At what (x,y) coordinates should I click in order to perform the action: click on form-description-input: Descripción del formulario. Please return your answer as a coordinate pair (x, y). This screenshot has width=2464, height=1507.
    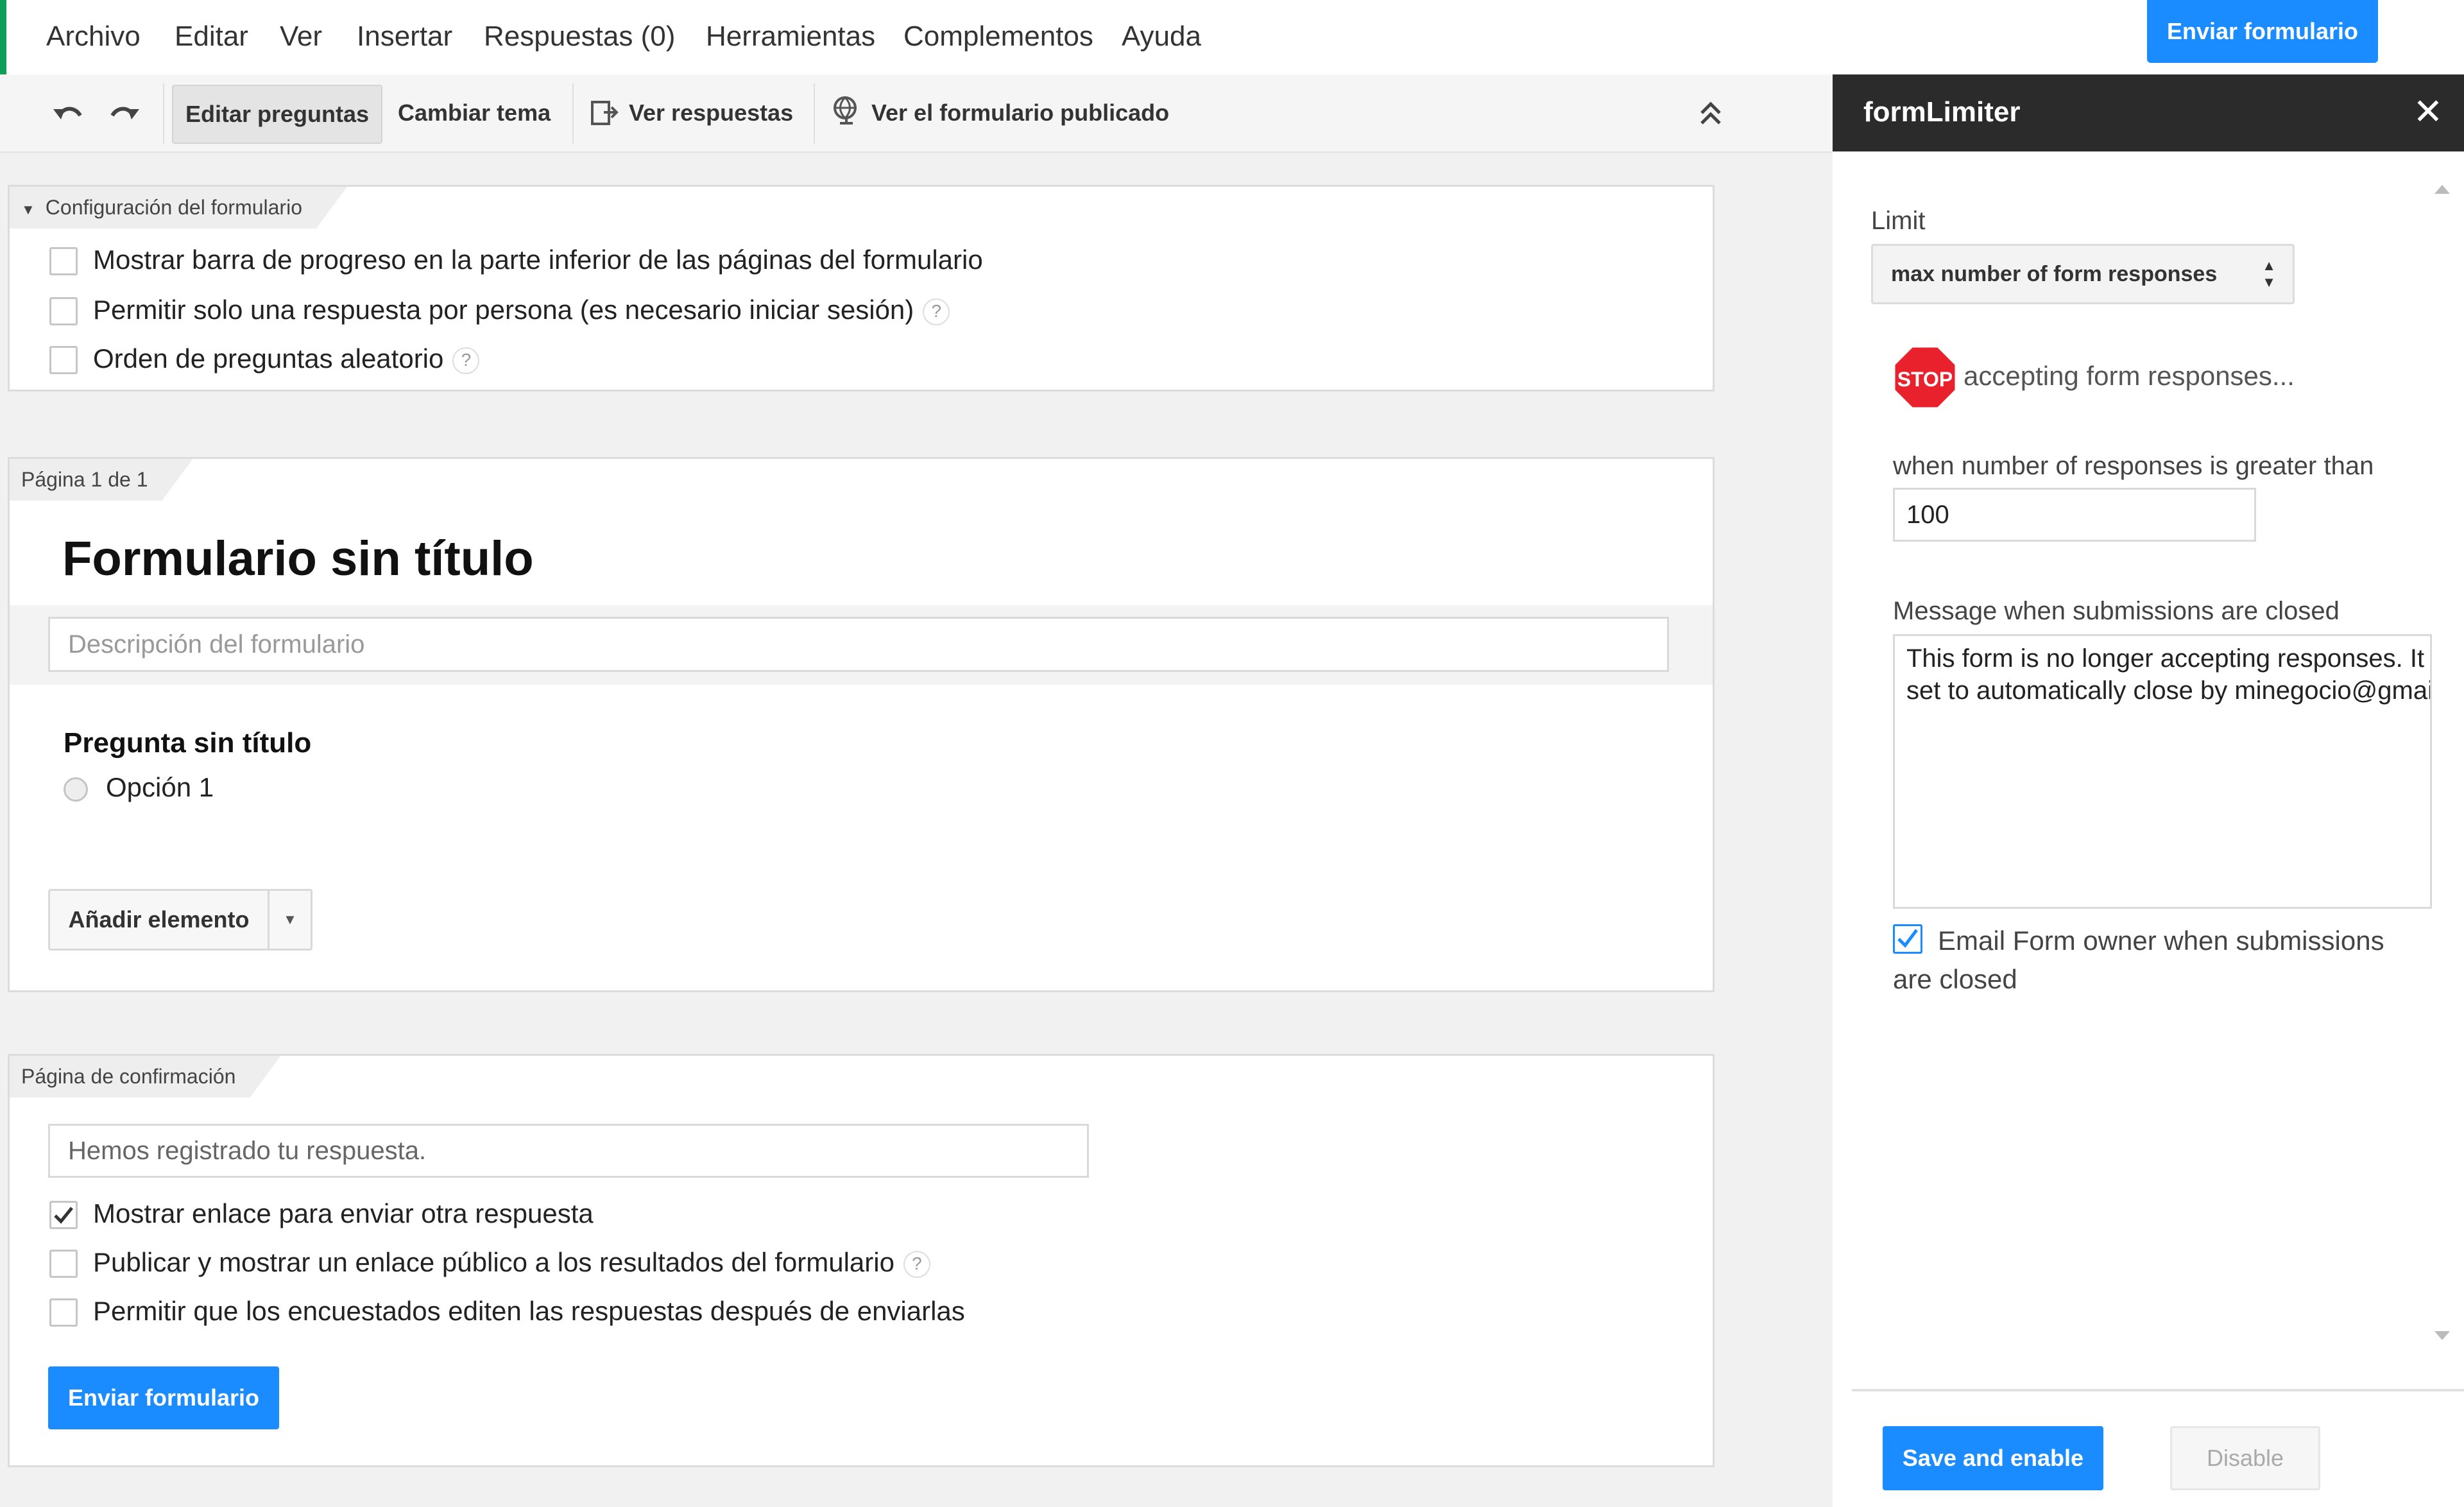
    Looking at the image, I should click on (859, 644).